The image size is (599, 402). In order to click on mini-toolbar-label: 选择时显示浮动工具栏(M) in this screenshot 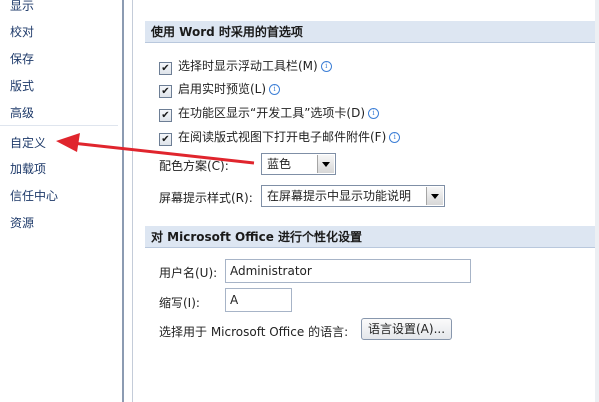, I will do `click(248, 66)`.